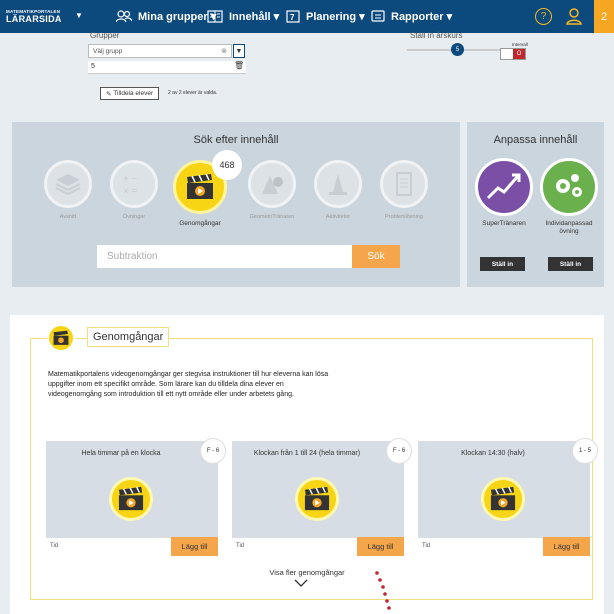 The width and height of the screenshot is (614, 614). What do you see at coordinates (193, 93) in the screenshot?
I see `selected-count-text: 2 av 2 elever är valda.` at bounding box center [193, 93].